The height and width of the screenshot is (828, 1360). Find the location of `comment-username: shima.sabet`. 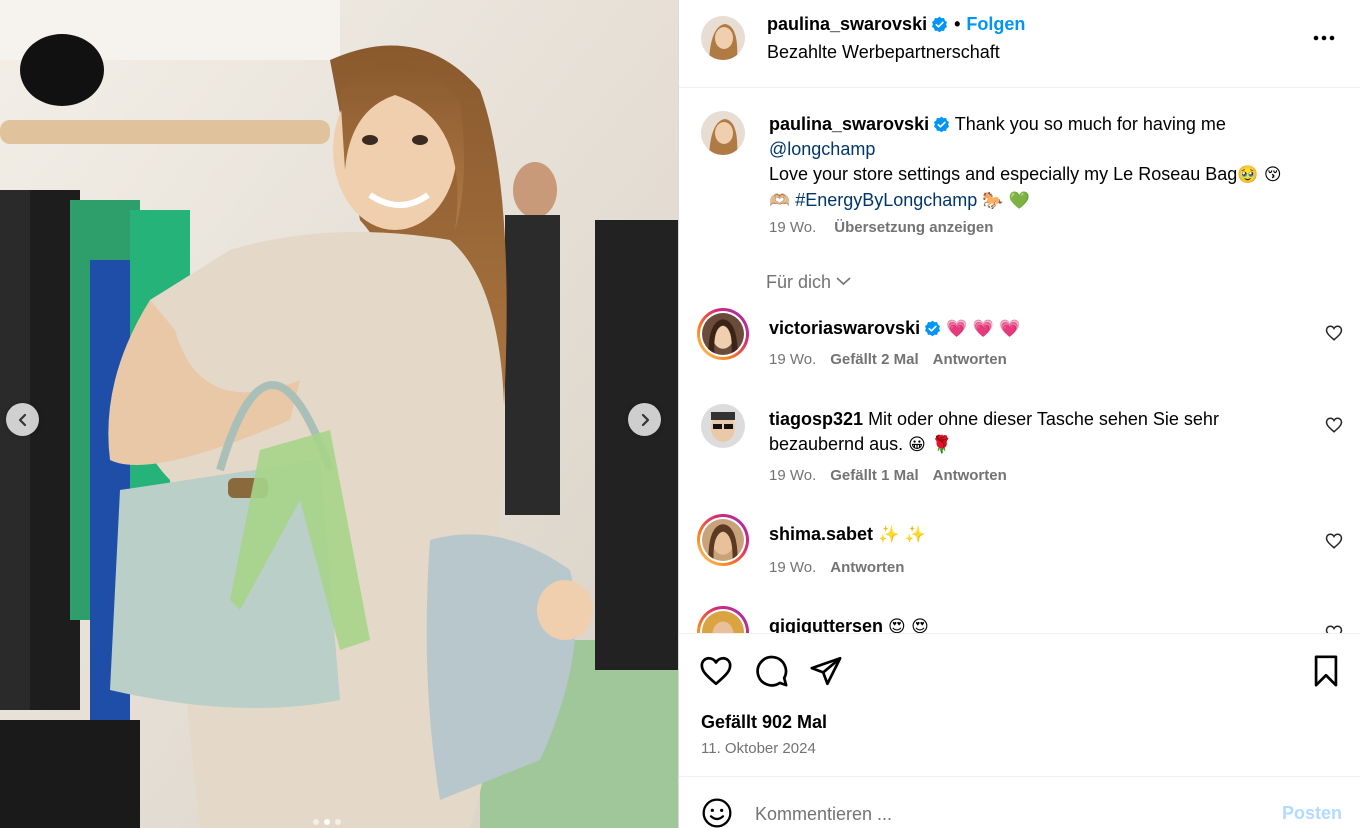

comment-username: shima.sabet is located at coordinates (821, 534).